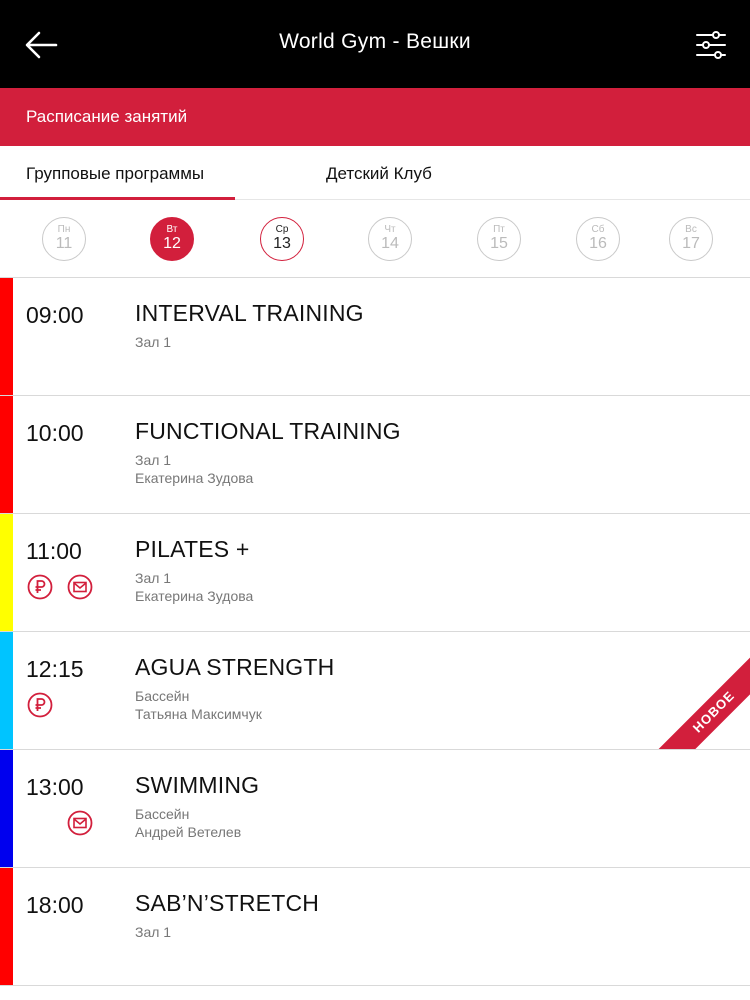 Image resolution: width=750 pixels, height=1000 pixels. What do you see at coordinates (691, 229) in the screenshot?
I see `day-weekday: Вс` at bounding box center [691, 229].